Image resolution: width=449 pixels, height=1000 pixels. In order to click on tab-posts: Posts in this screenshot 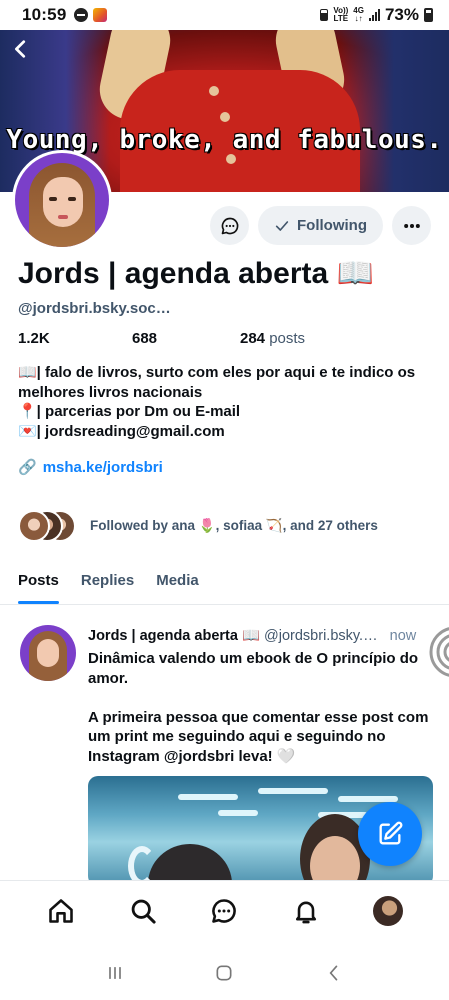, I will do `click(38, 582)`.